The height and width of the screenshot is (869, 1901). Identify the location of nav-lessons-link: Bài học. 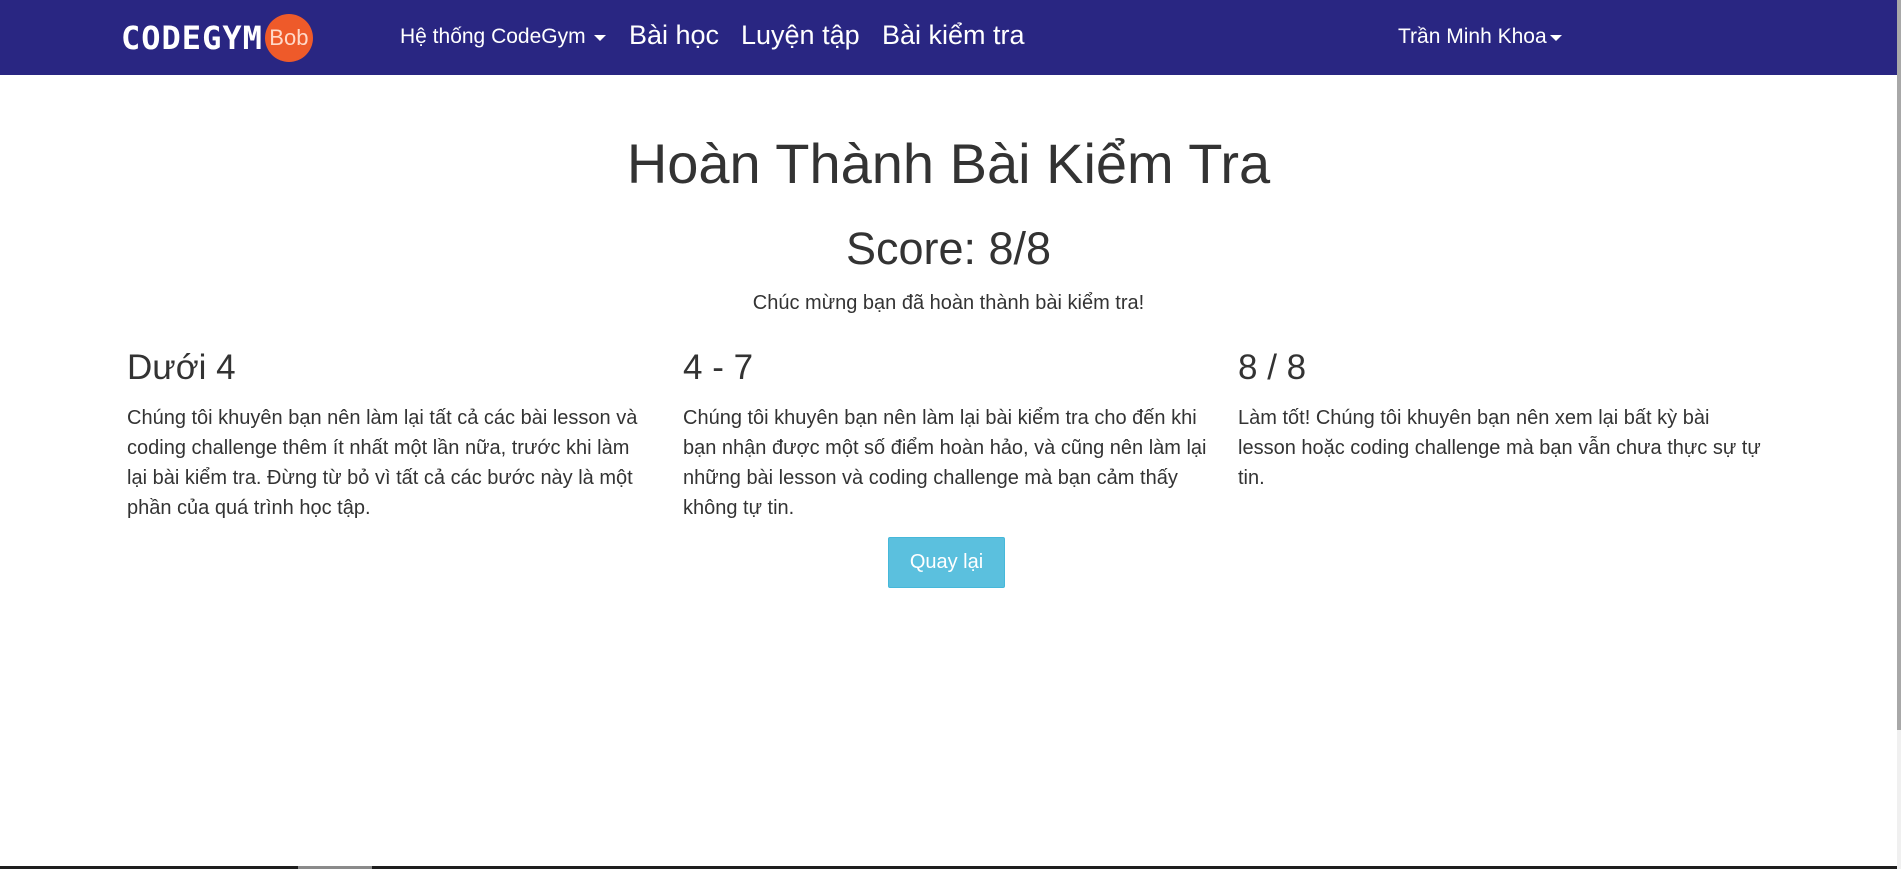
(674, 35).